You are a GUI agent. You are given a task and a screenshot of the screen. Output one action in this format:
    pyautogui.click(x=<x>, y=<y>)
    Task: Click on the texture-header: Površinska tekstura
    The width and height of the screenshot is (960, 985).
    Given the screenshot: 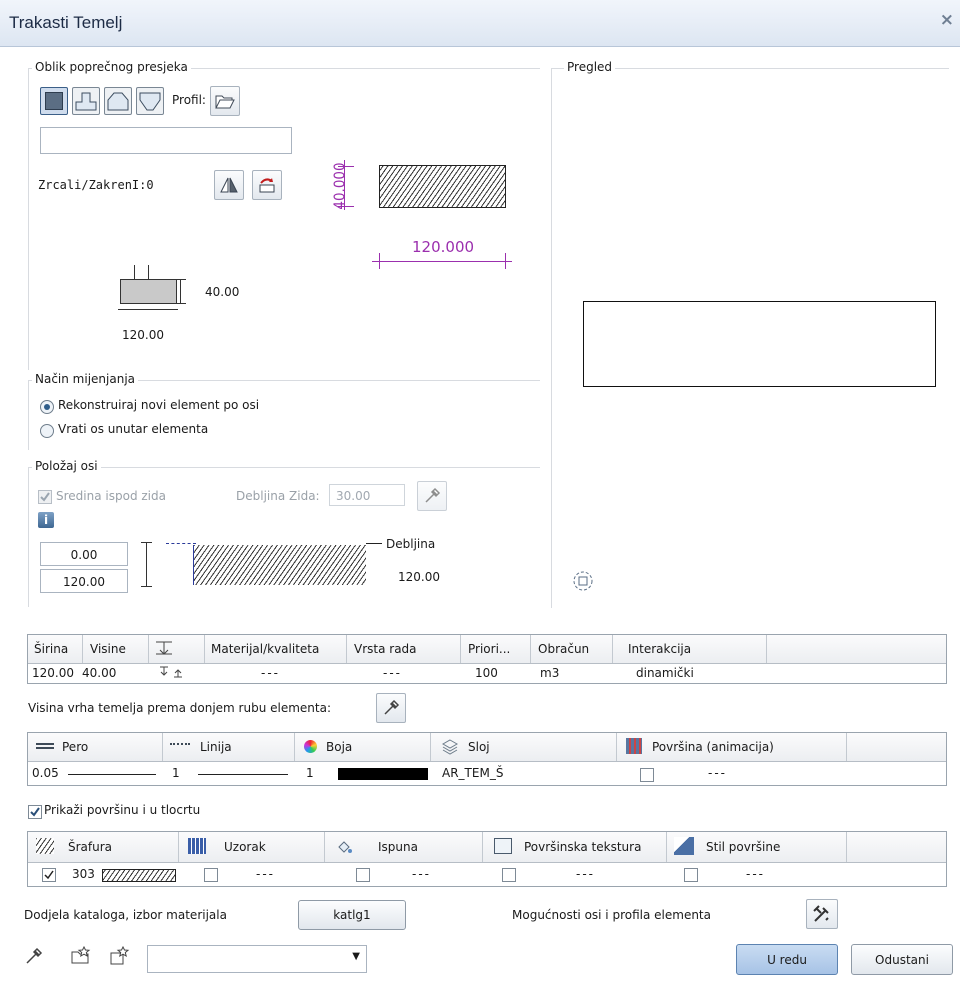 What is the action you would take?
    pyautogui.click(x=582, y=847)
    